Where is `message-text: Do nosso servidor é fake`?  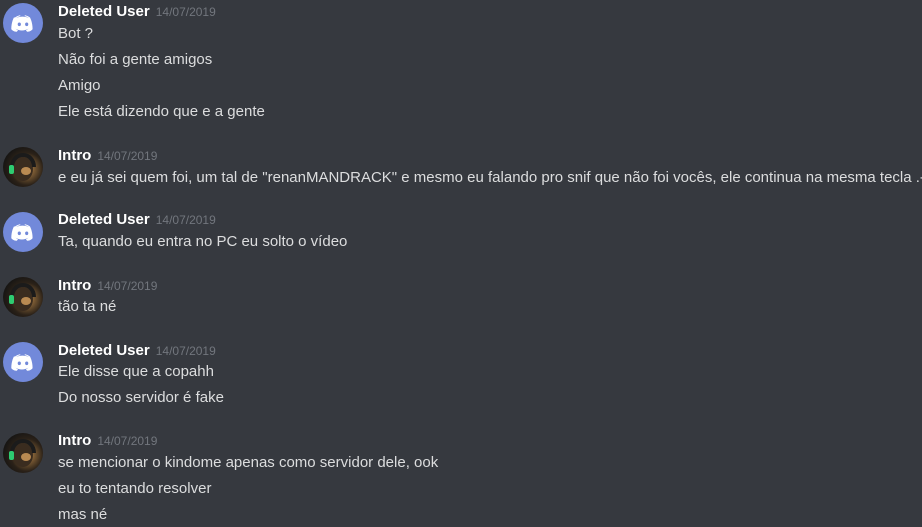
message-text: Do nosso servidor é fake is located at coordinates (141, 397).